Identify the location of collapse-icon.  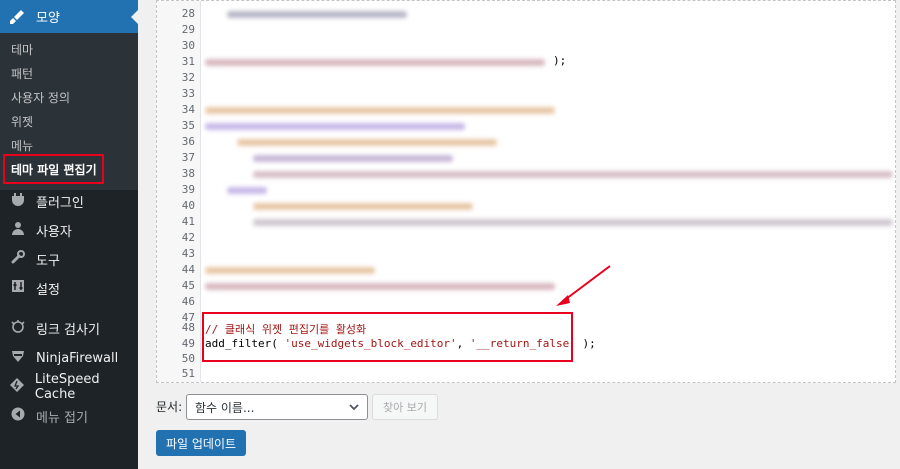
(18, 416).